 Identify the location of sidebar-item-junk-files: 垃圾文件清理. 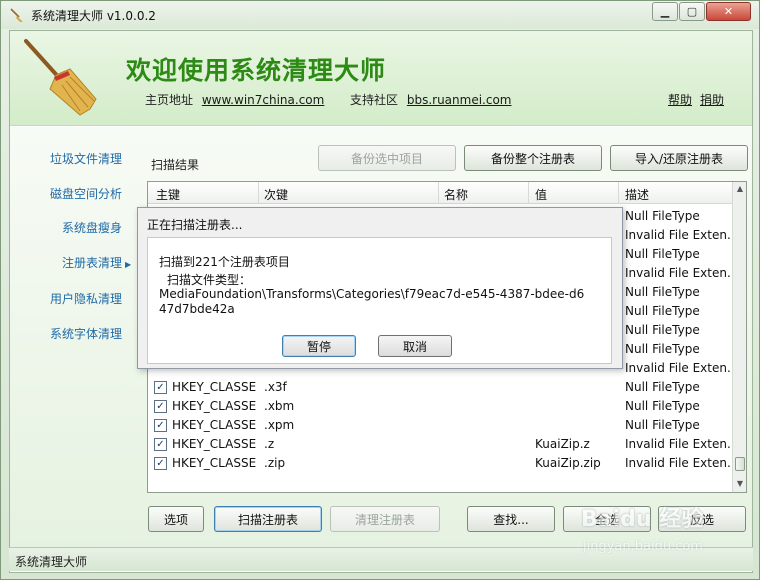
(86, 158).